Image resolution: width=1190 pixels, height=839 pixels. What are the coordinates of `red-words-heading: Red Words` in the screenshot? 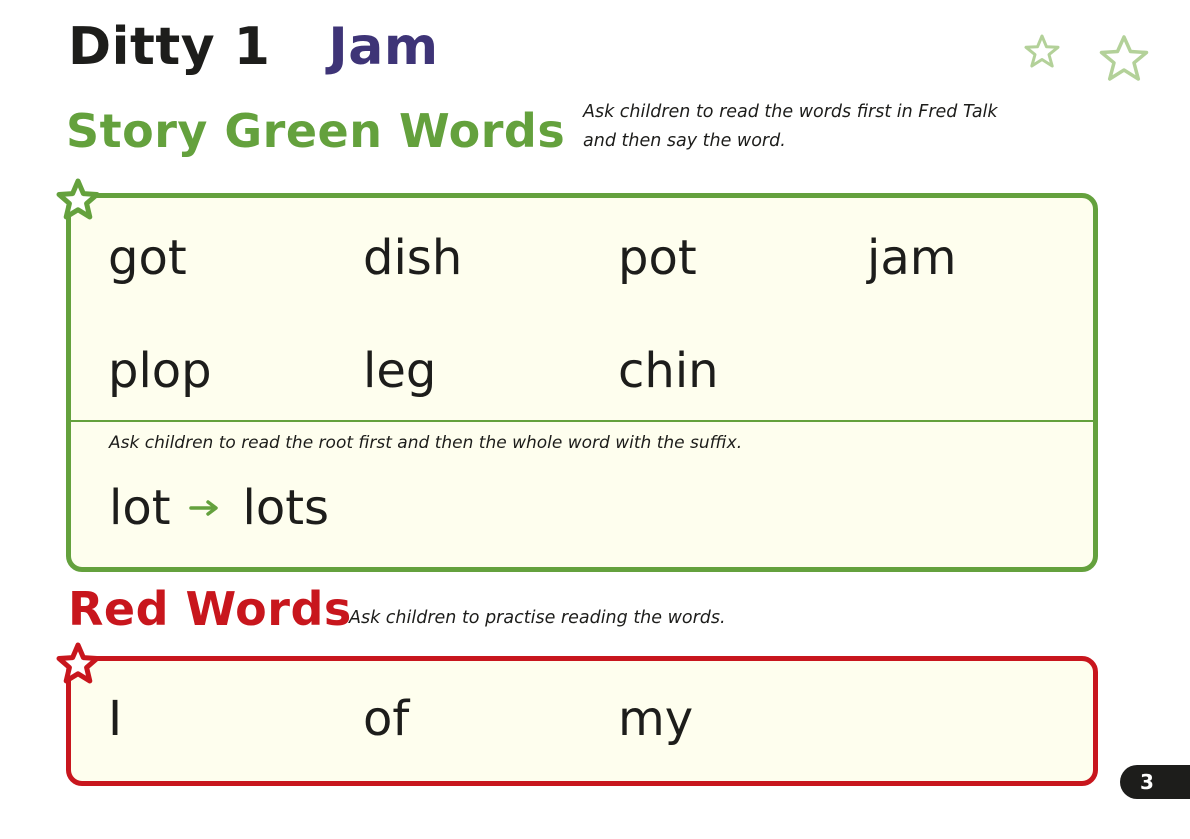 It's located at (210, 609).